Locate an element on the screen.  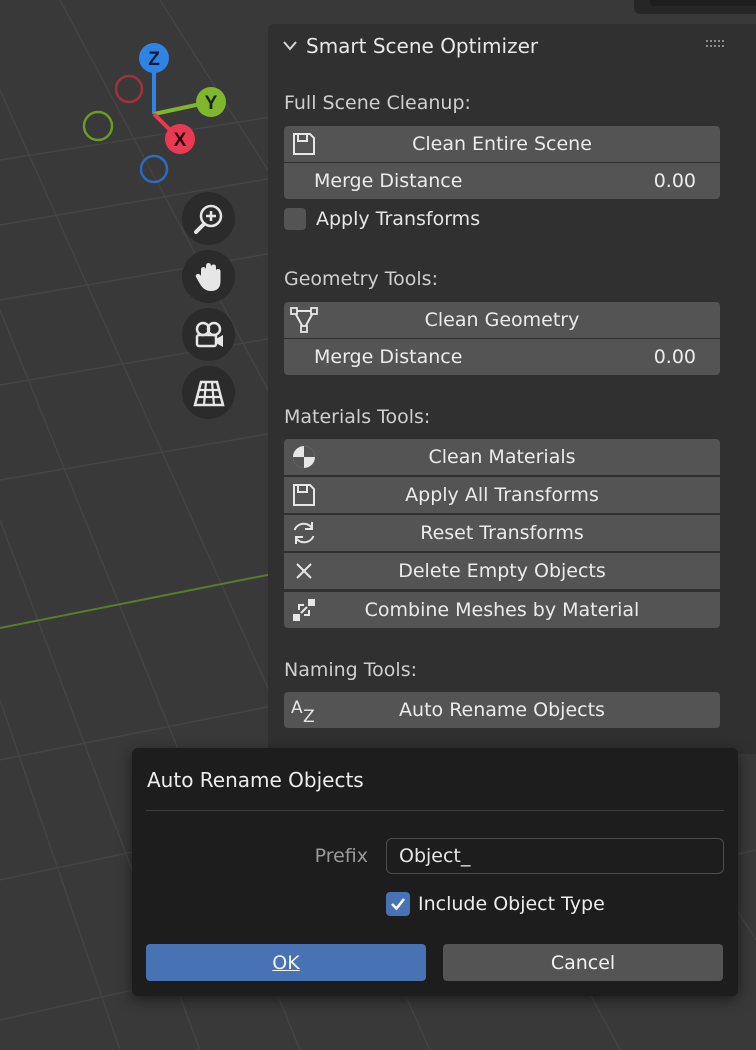
perspective-button is located at coordinates (208, 392).